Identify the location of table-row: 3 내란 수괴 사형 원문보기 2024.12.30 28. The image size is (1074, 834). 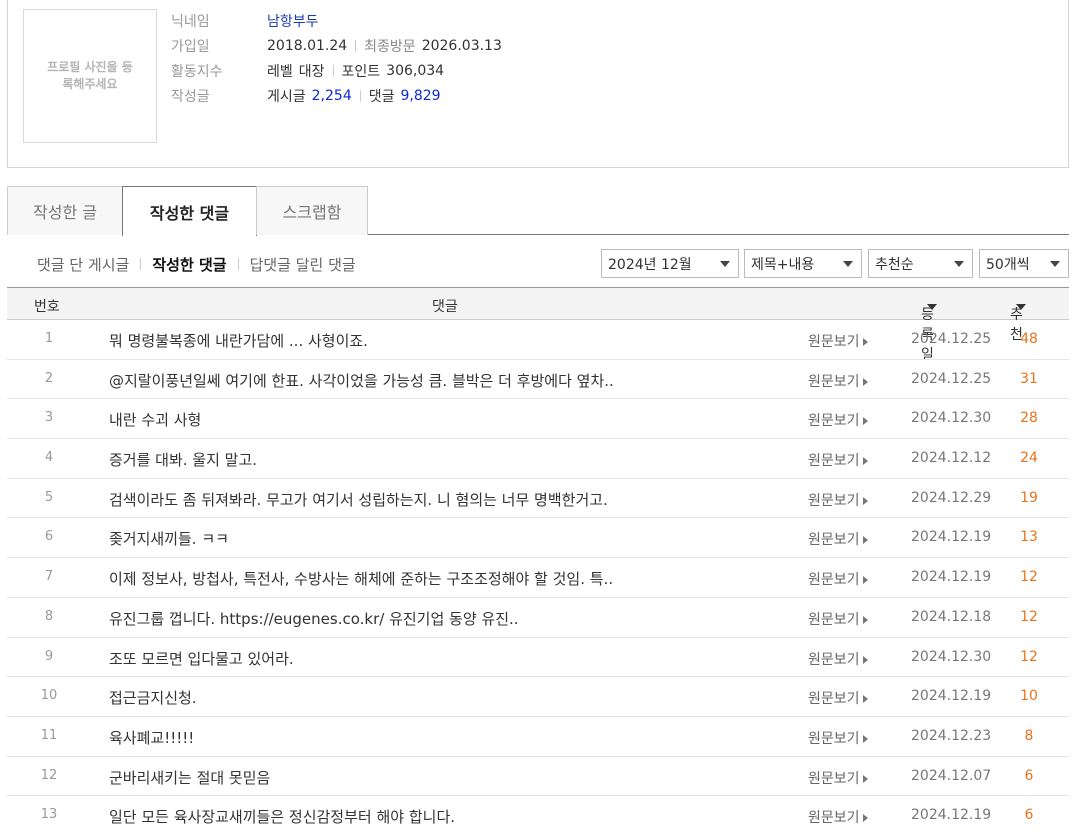
(538, 419).